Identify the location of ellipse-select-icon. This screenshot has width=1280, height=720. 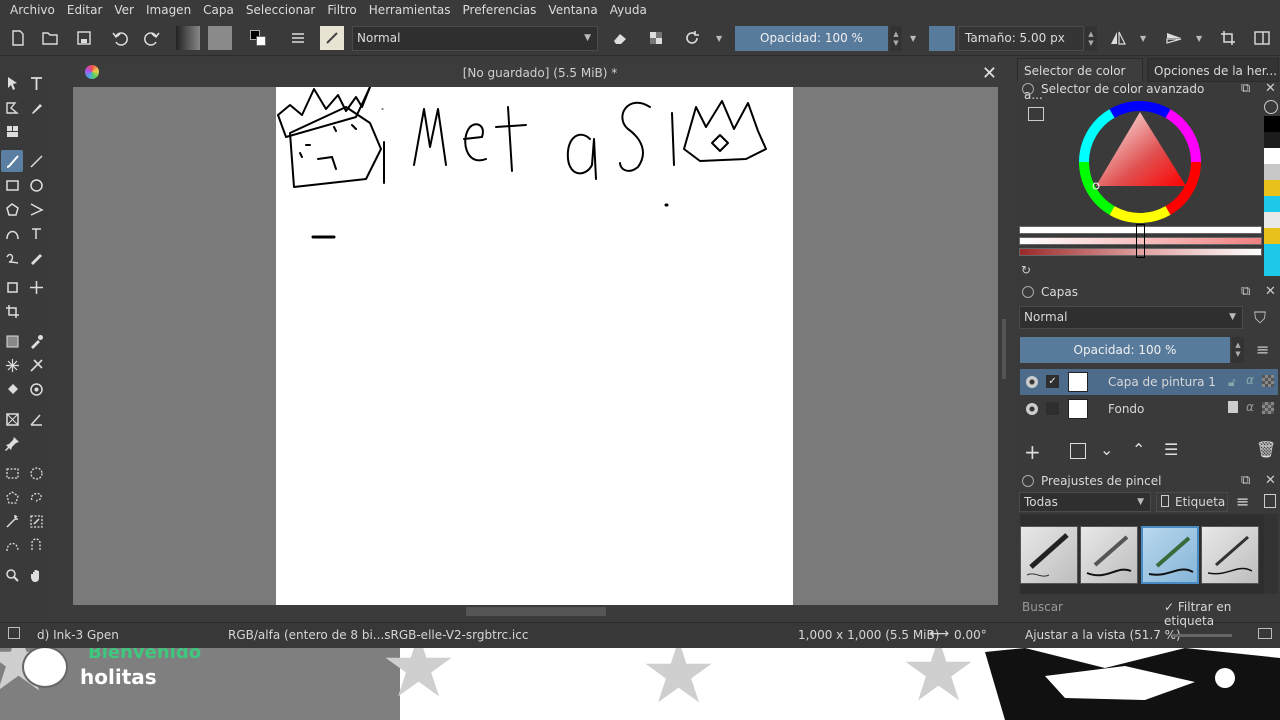
(36, 473).